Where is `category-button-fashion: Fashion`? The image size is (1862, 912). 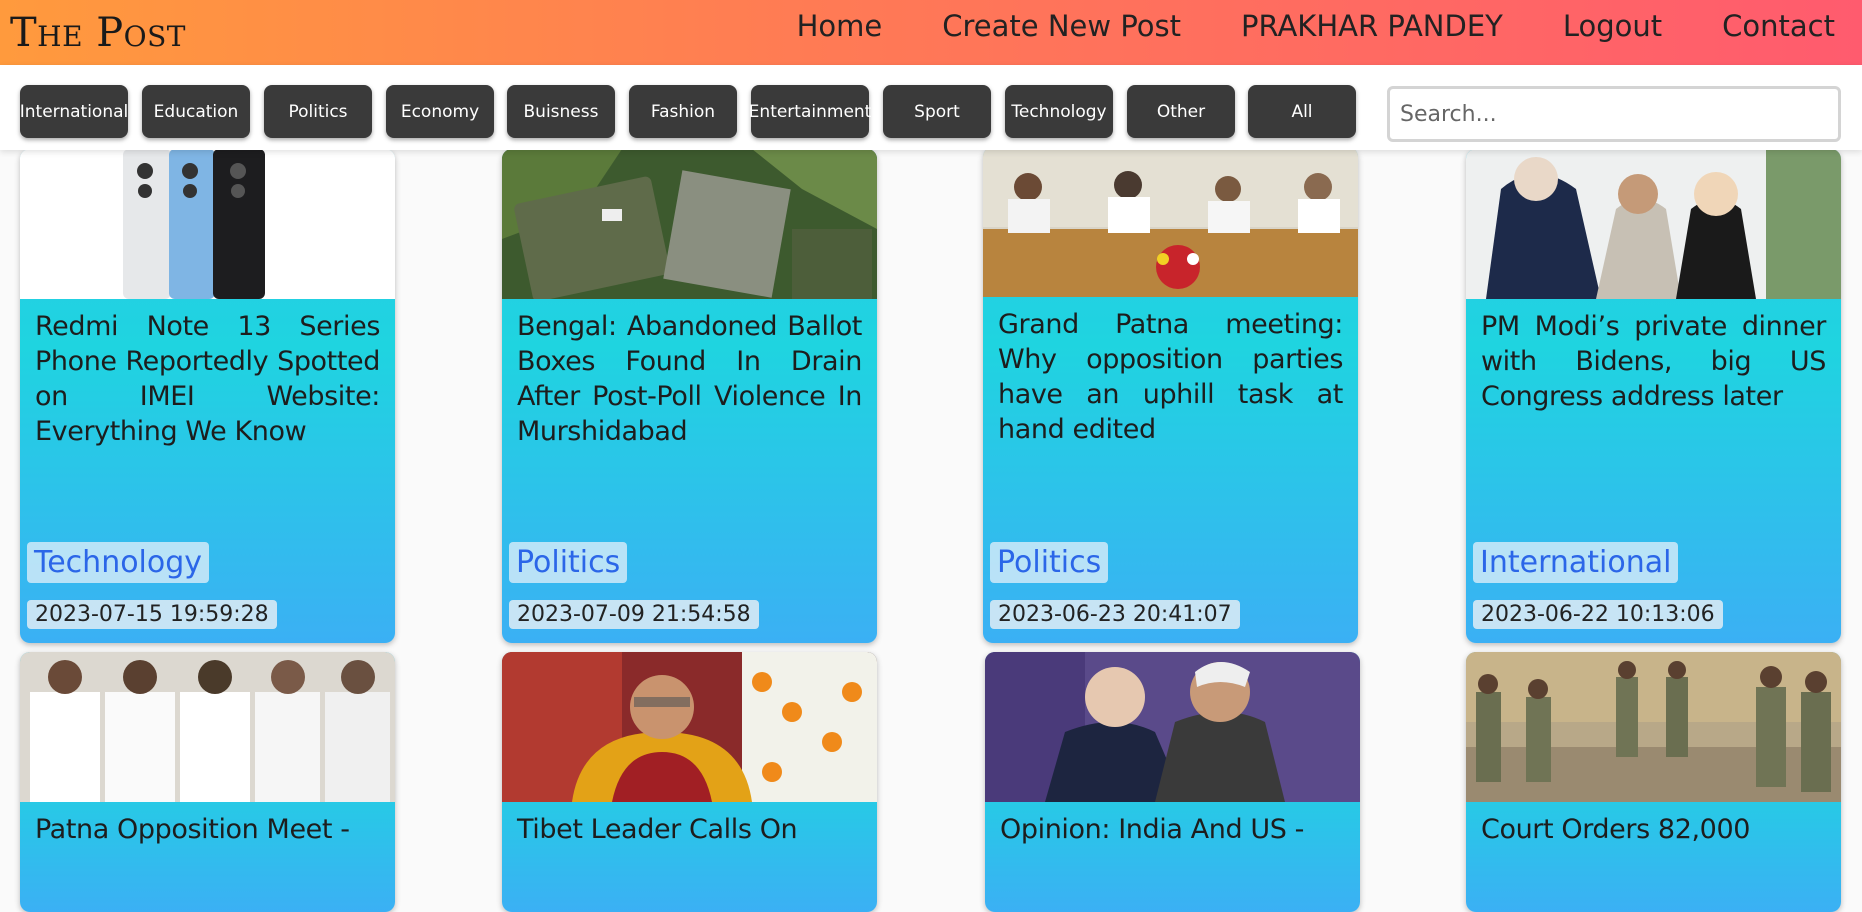
category-button-fashion: Fashion is located at coordinates (683, 111).